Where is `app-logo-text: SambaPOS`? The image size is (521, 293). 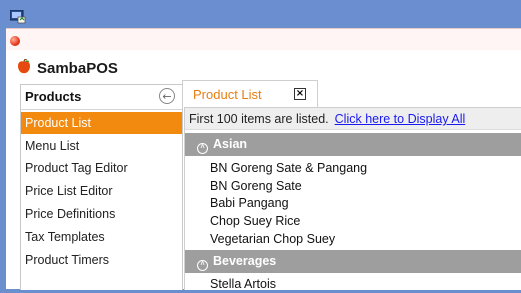 app-logo-text: SambaPOS is located at coordinates (77, 68).